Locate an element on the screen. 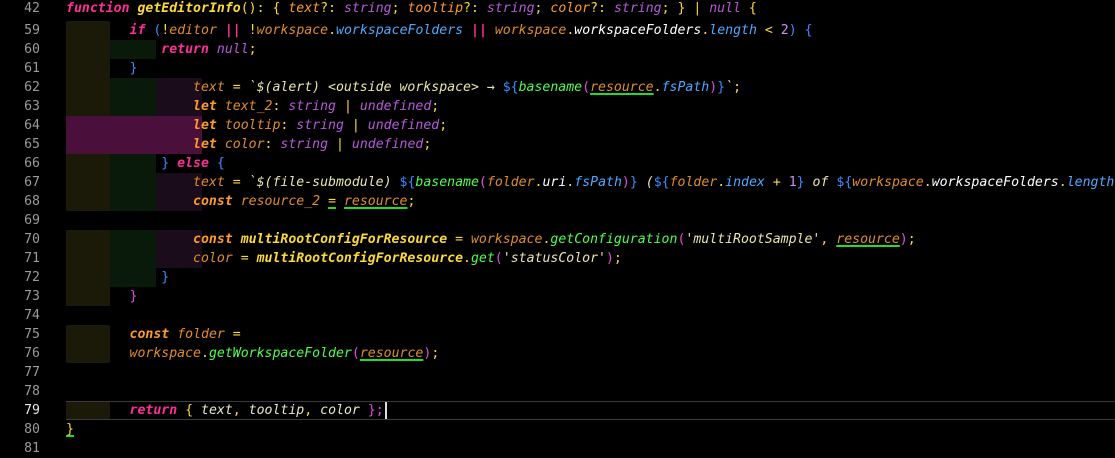 Image resolution: width=1115 pixels, height=458 pixels. code-token: let is located at coordinates (205, 125).